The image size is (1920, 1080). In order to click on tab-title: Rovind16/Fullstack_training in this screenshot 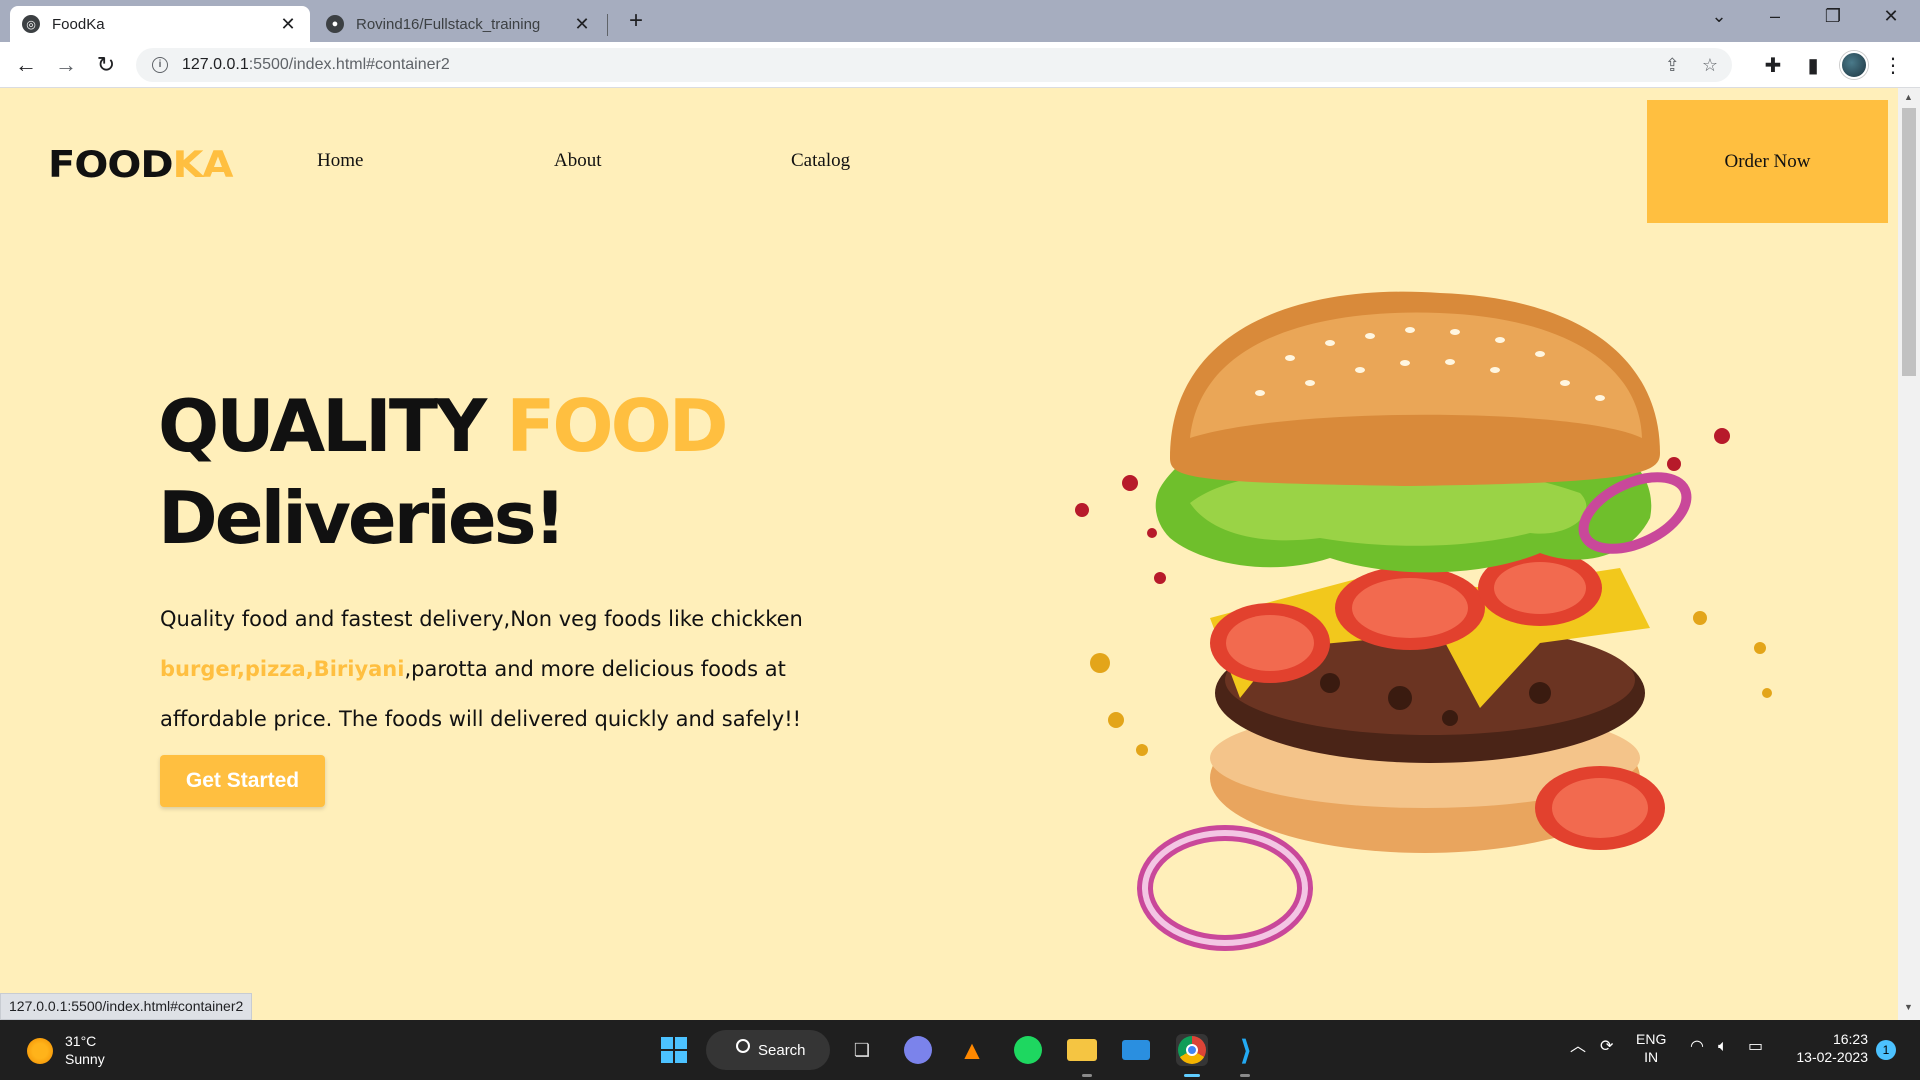, I will do `click(448, 24)`.